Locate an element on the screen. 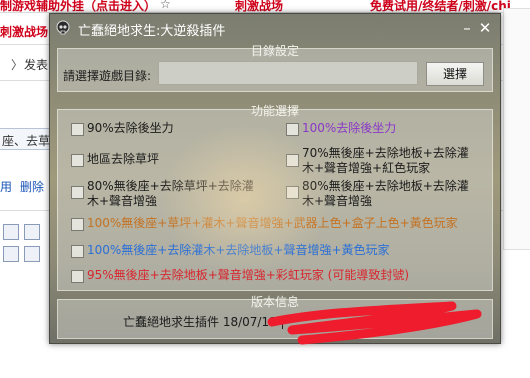  option-combo-80-grass-line1: 80%無後座+去除草坪+去除灌 is located at coordinates (170, 186).